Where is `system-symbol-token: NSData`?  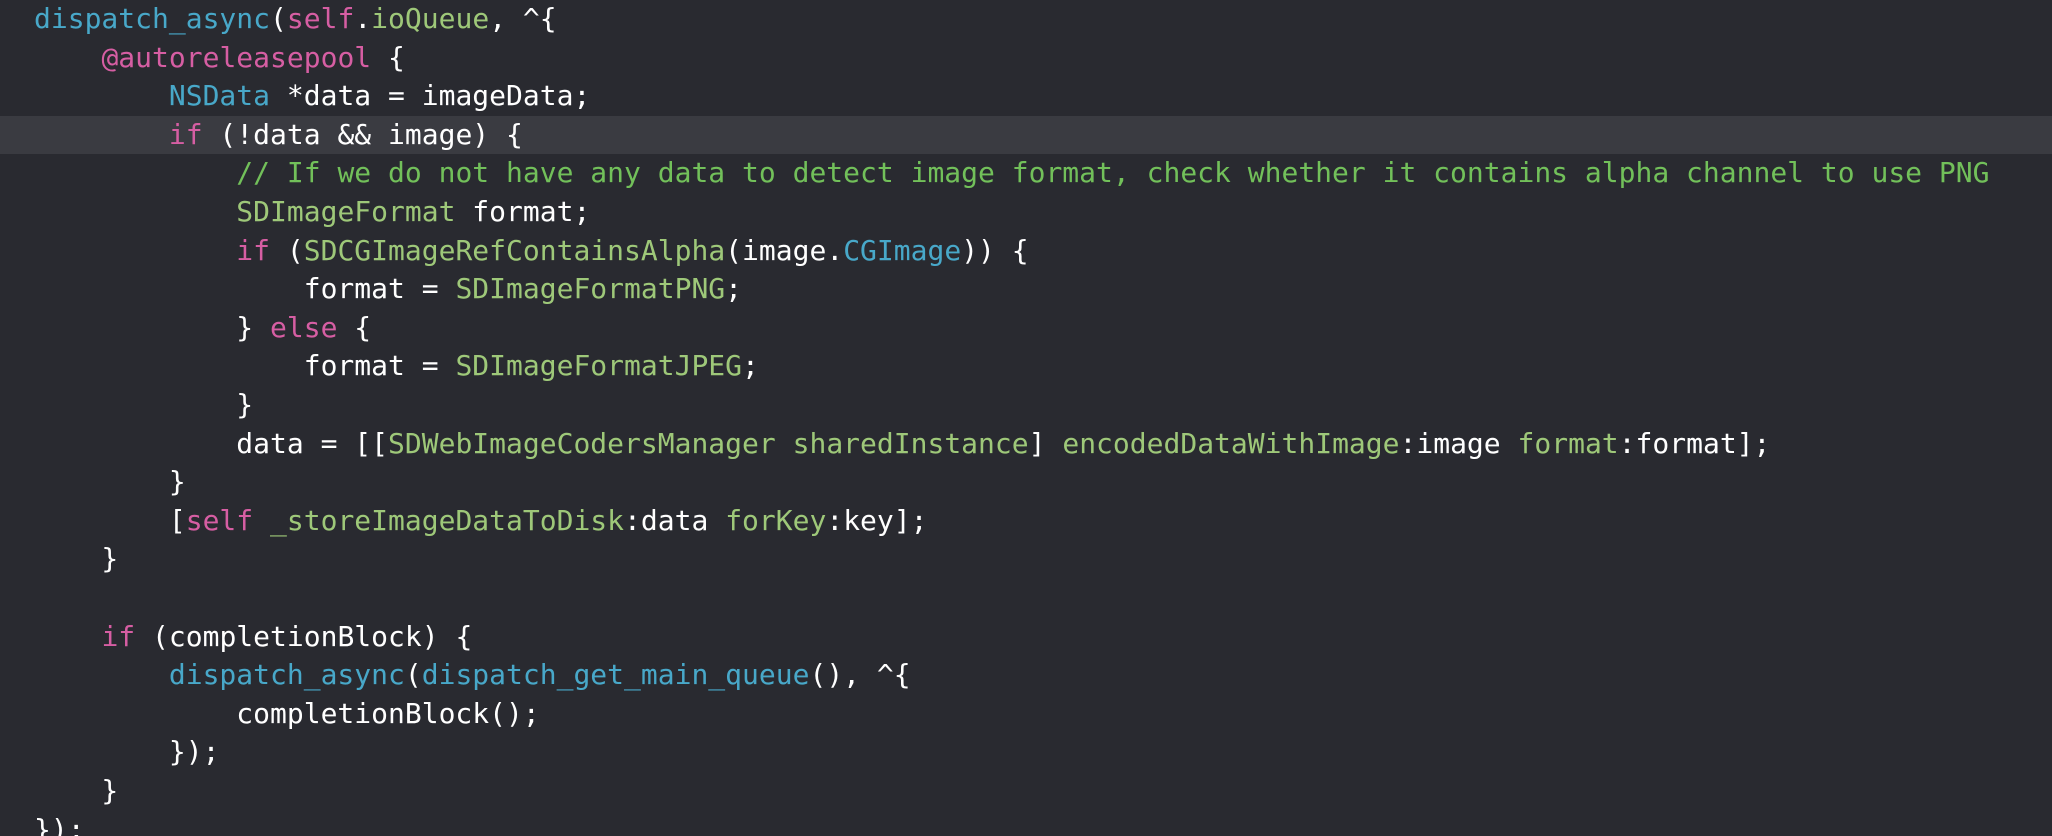 system-symbol-token: NSData is located at coordinates (219, 96).